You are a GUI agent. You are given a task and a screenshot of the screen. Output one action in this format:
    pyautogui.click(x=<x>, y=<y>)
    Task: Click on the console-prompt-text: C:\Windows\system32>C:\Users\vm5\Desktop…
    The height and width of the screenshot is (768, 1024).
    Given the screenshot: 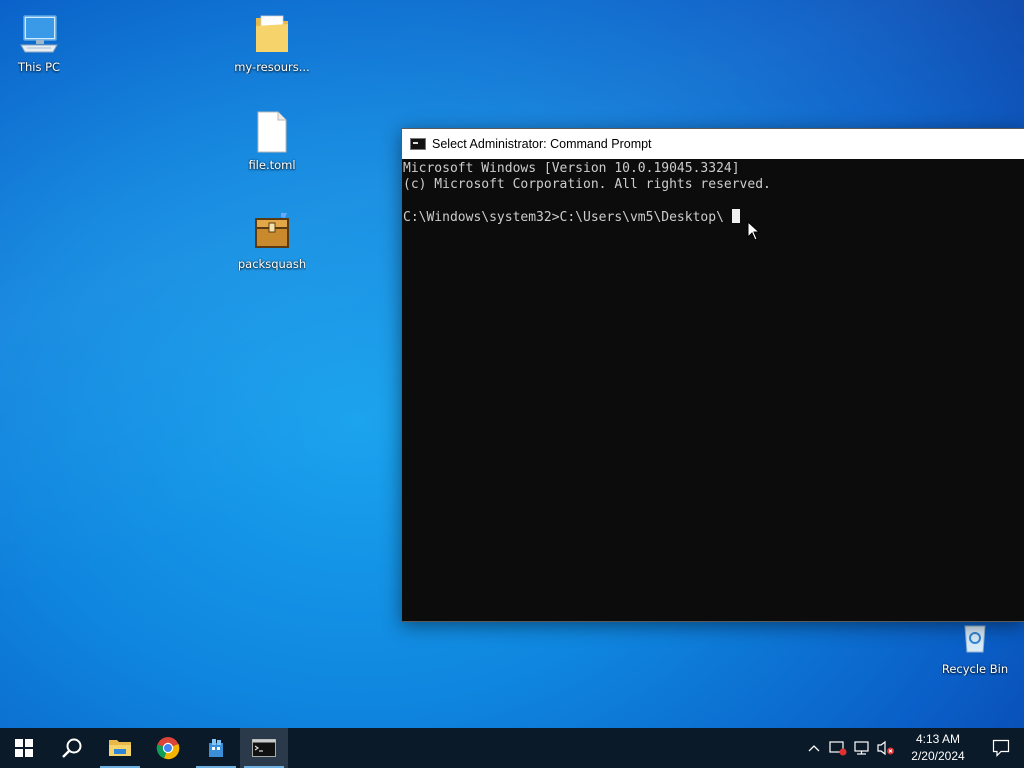 What is the action you would take?
    pyautogui.click(x=563, y=217)
    